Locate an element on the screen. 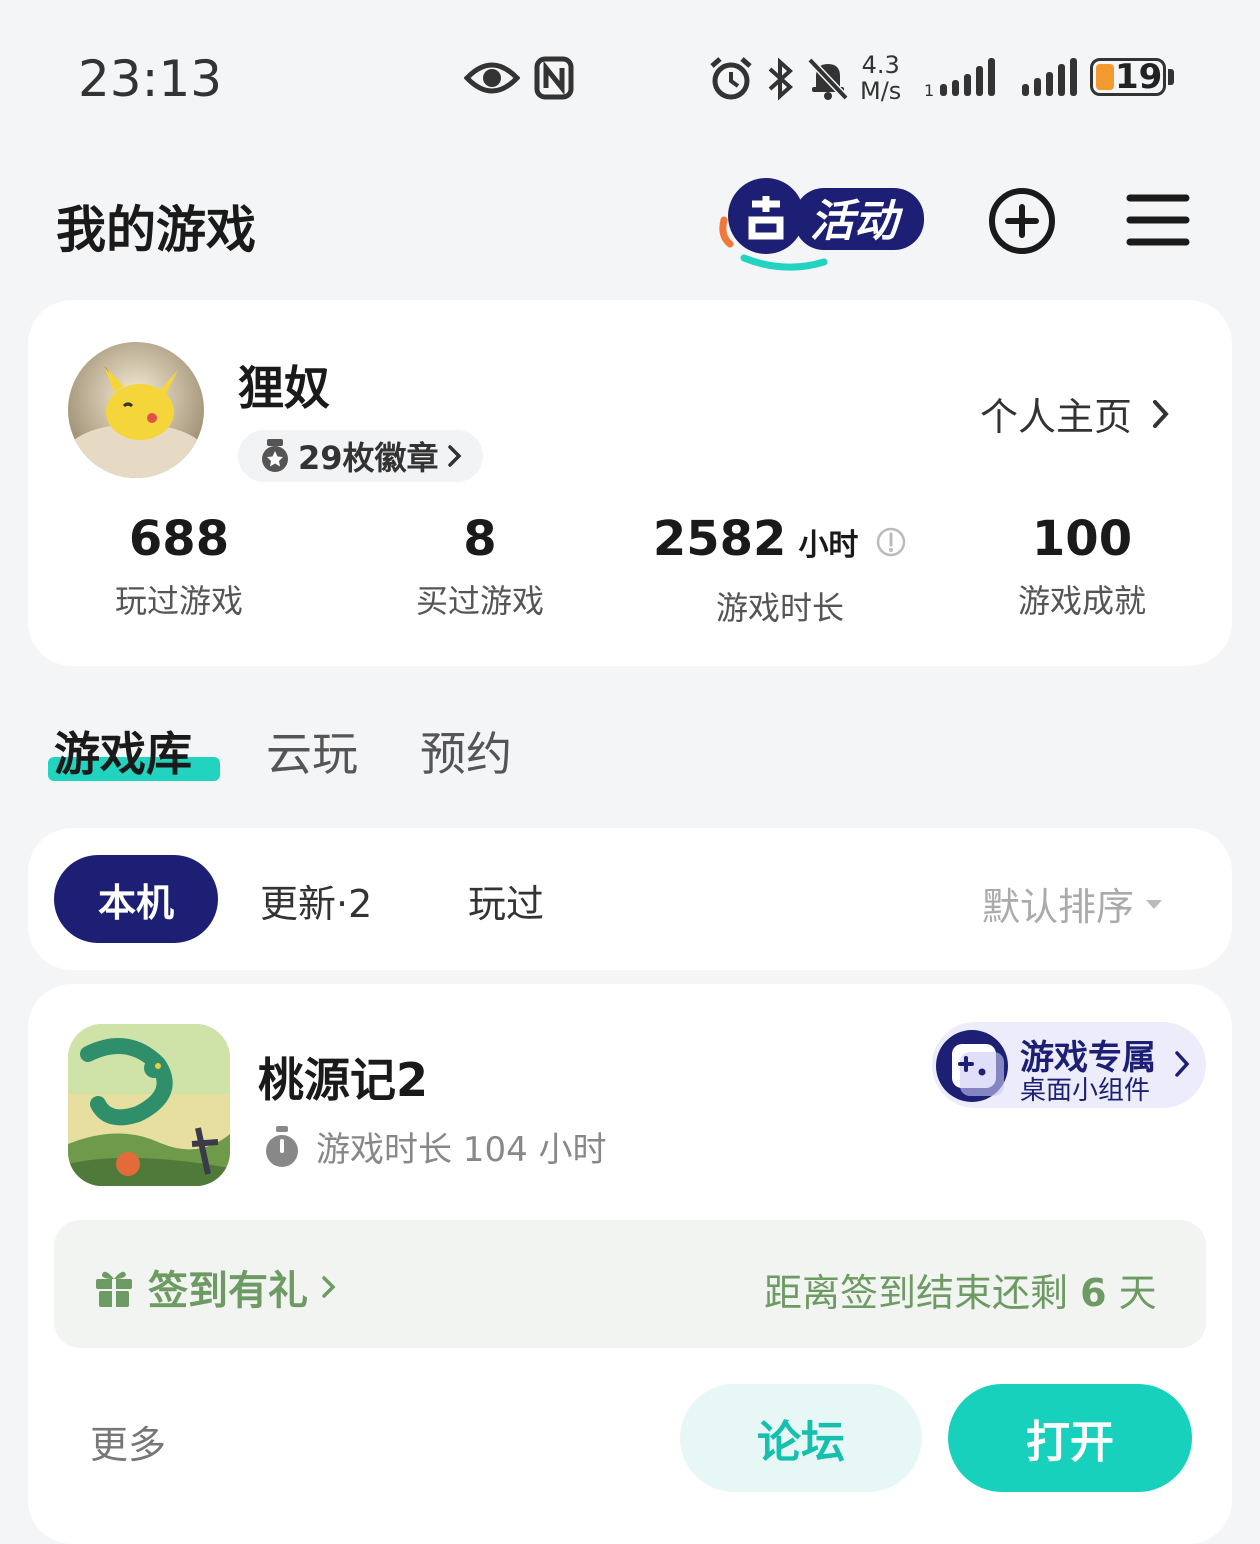  tab-reservations: 预约 is located at coordinates (466, 751).